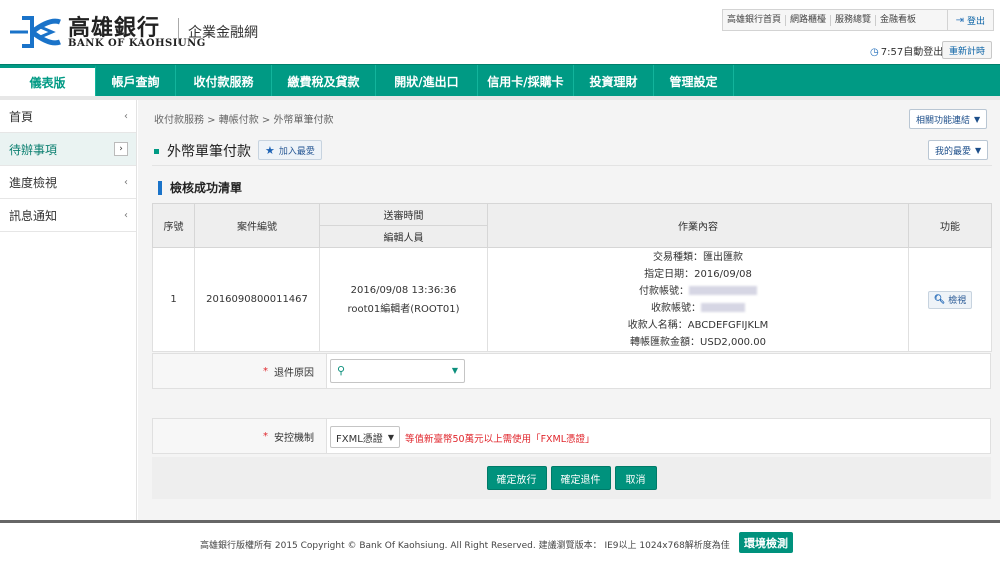  Describe the element at coordinates (21, 116) in the screenshot. I see `sidebar-item-label: 首頁` at that location.